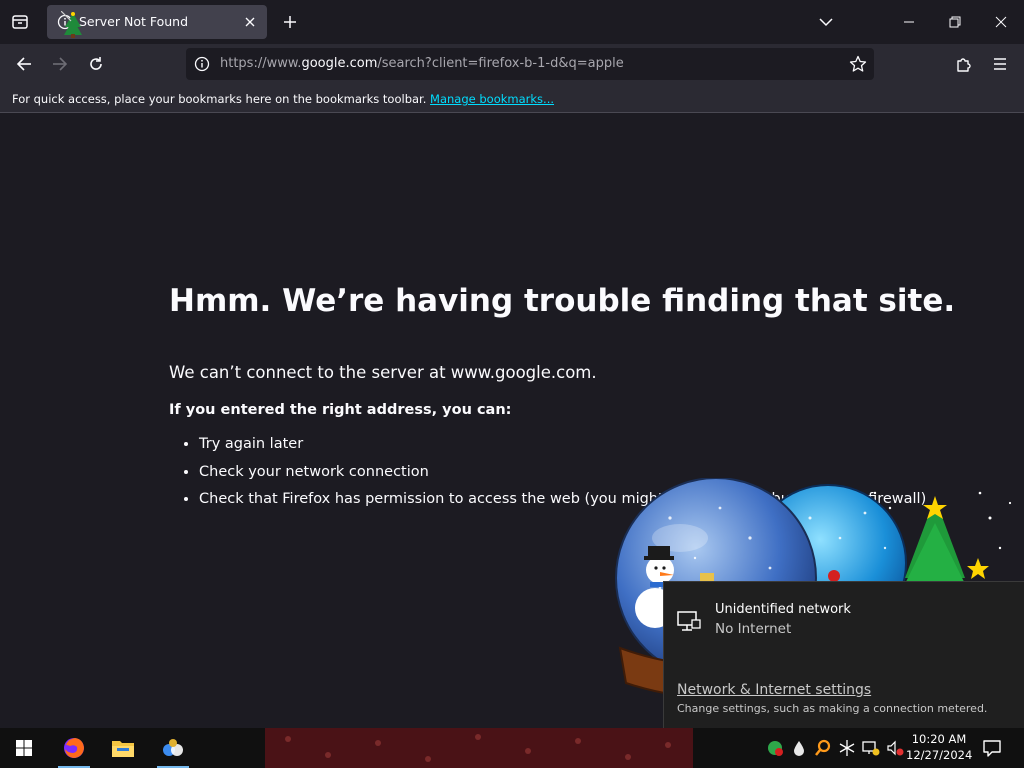 The height and width of the screenshot is (768, 1024). Describe the element at coordinates (992, 748) in the screenshot. I see `notification-center-icon` at that location.